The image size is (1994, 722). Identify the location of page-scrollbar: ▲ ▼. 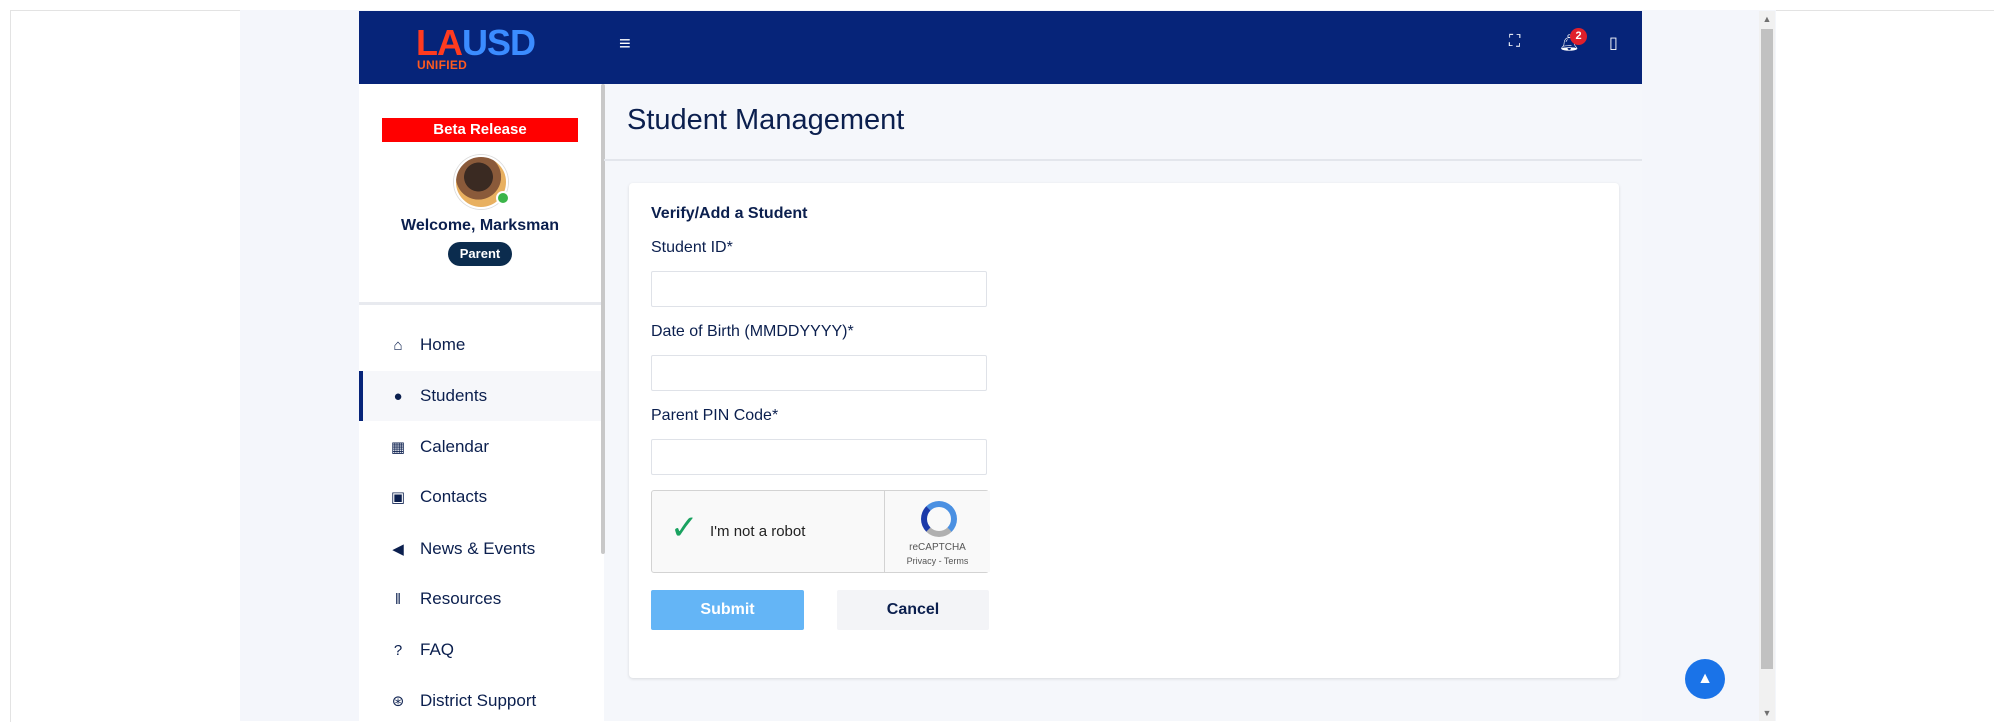
(1767, 366).